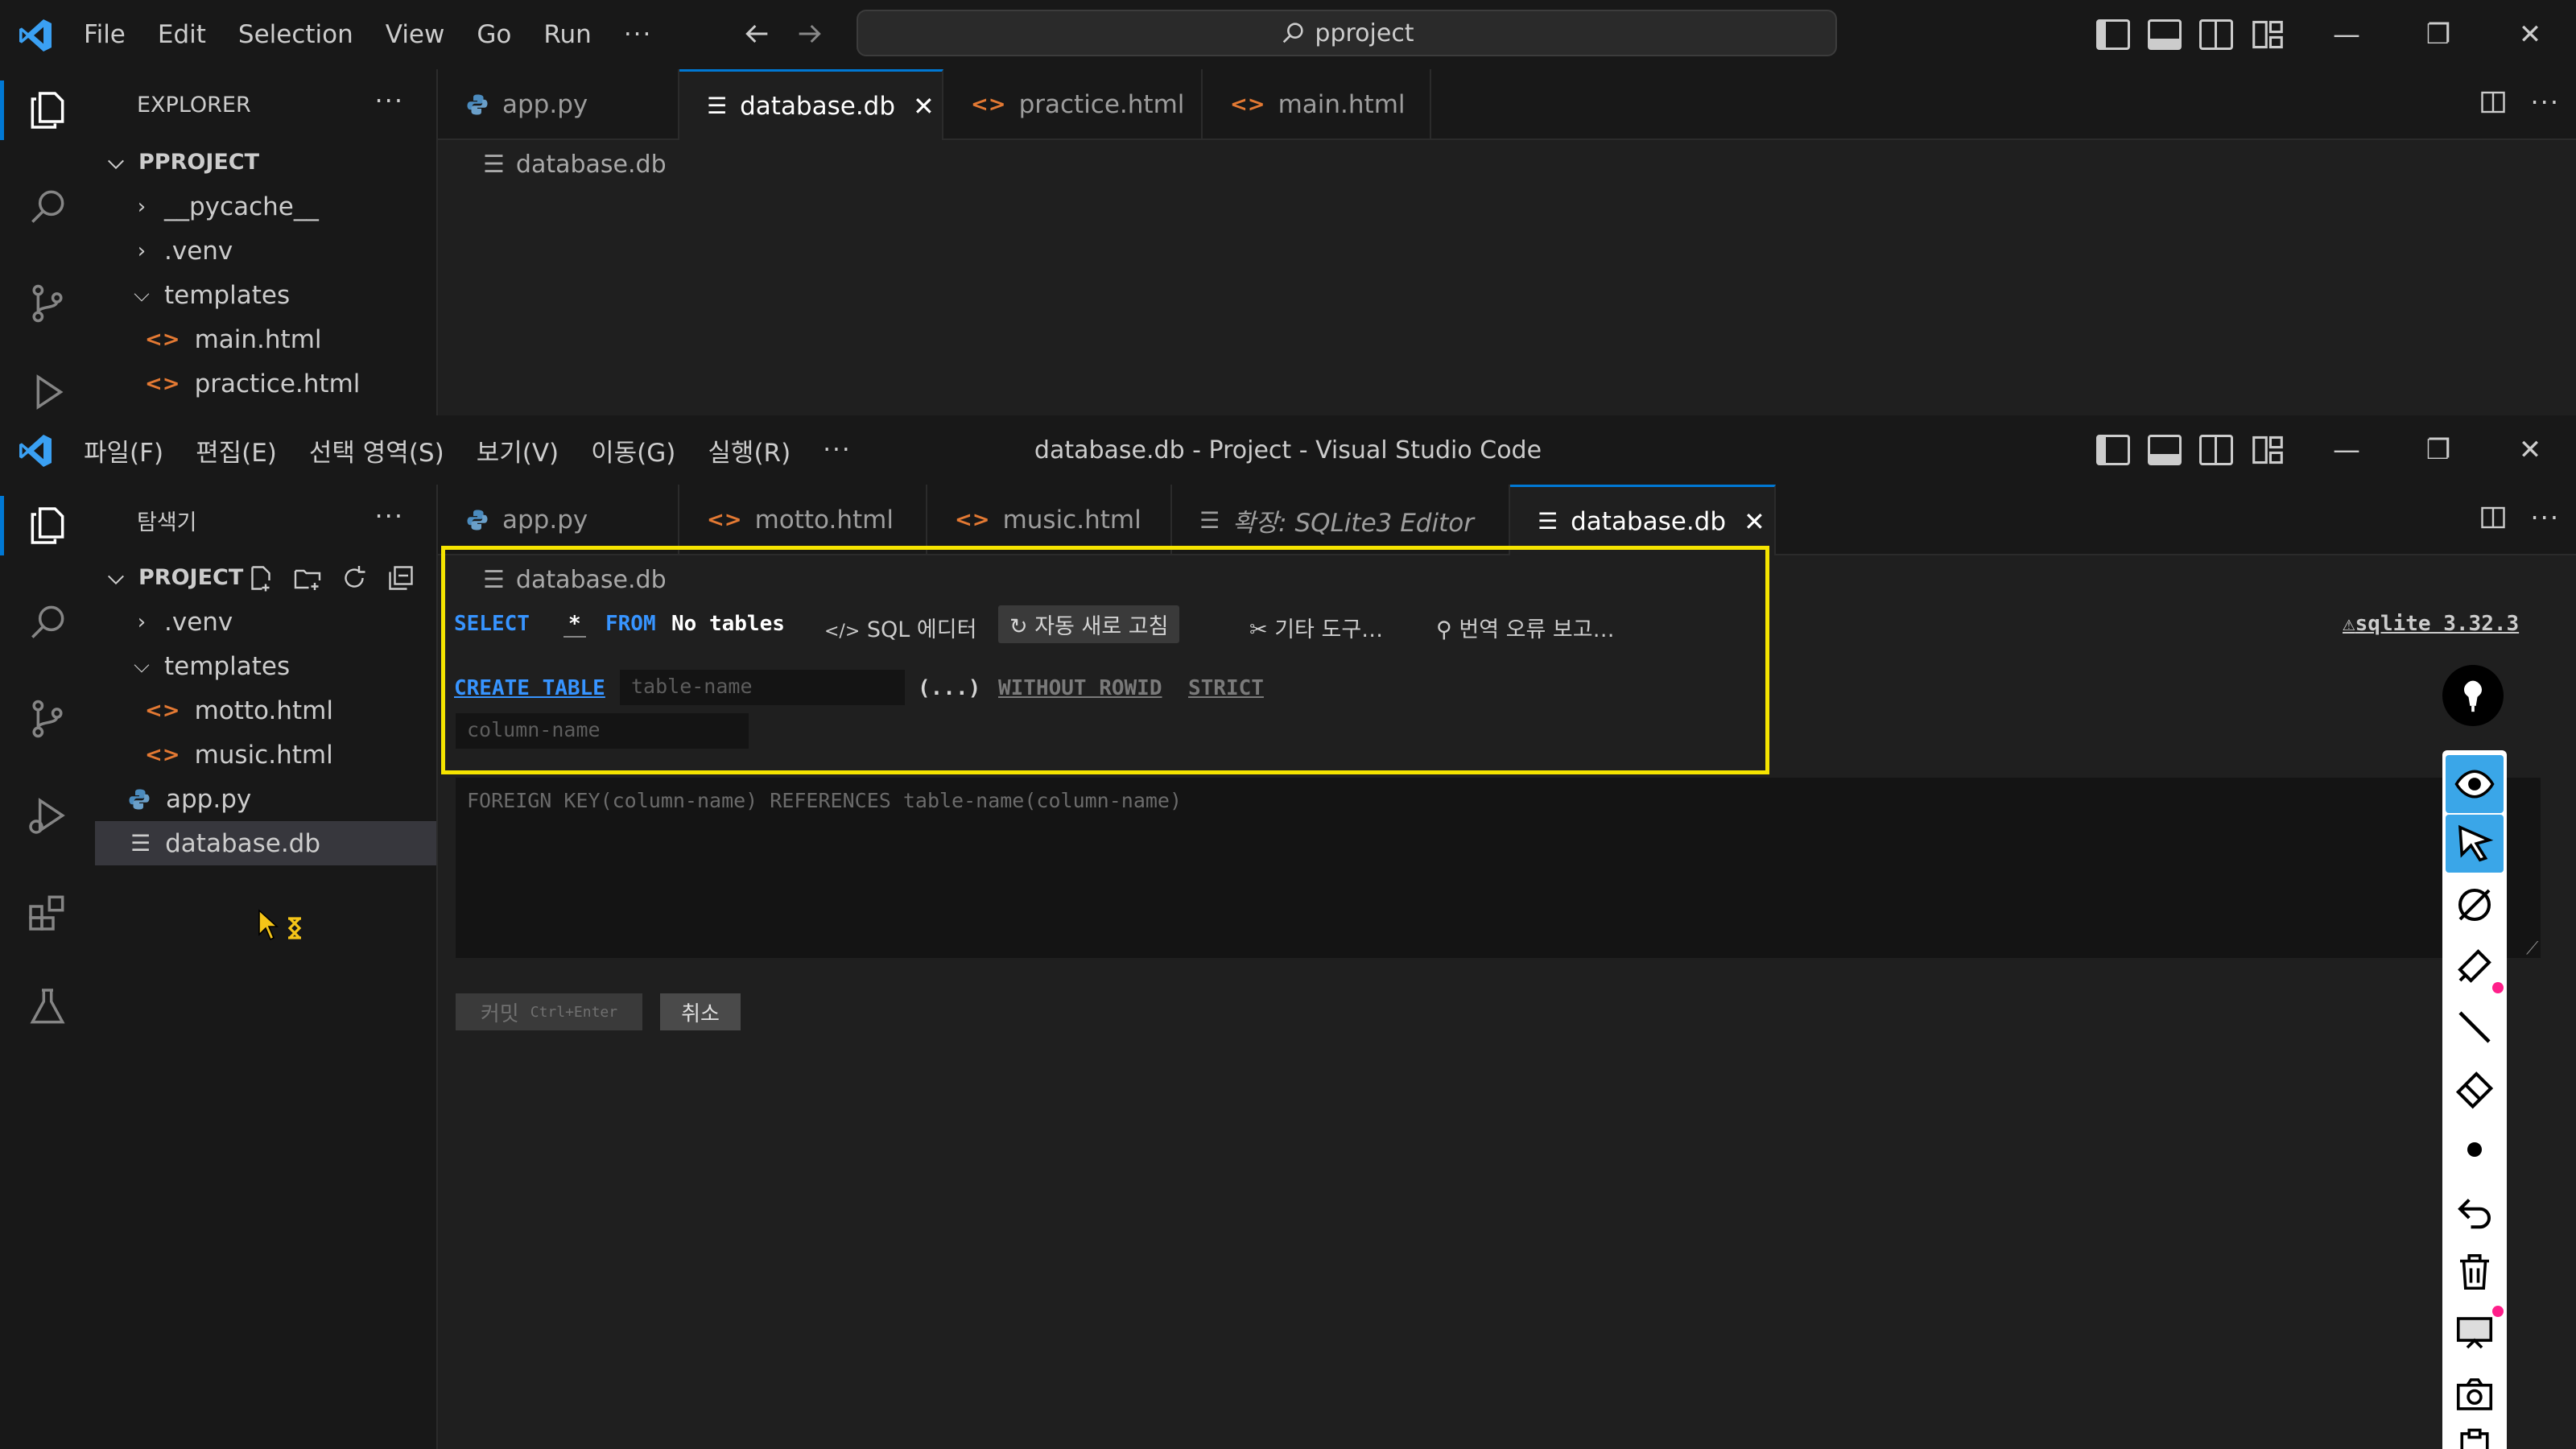 This screenshot has height=1449, width=2576. What do you see at coordinates (1049, 520) in the screenshot?
I see `tab-music-html: <> music.html` at bounding box center [1049, 520].